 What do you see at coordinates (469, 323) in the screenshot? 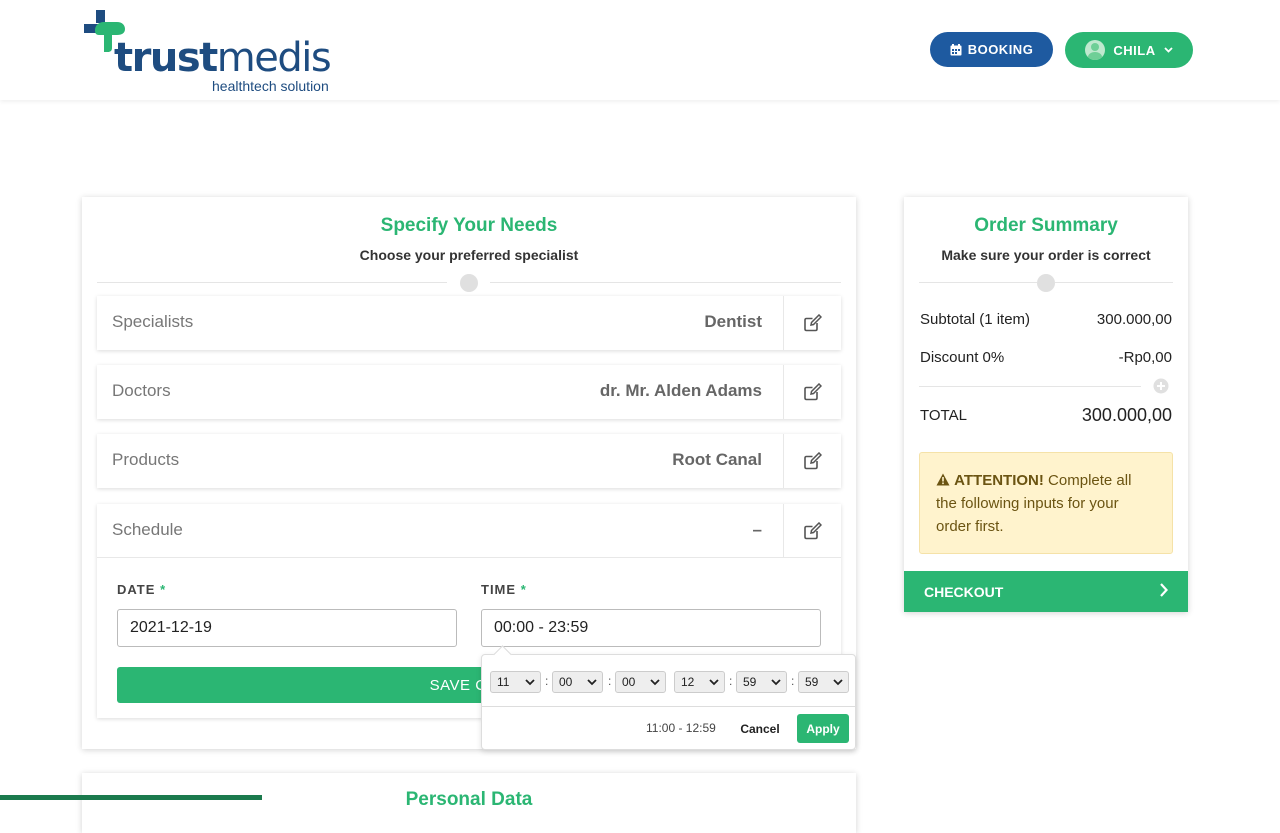
I see `specialists-row: Specialists Dentist` at bounding box center [469, 323].